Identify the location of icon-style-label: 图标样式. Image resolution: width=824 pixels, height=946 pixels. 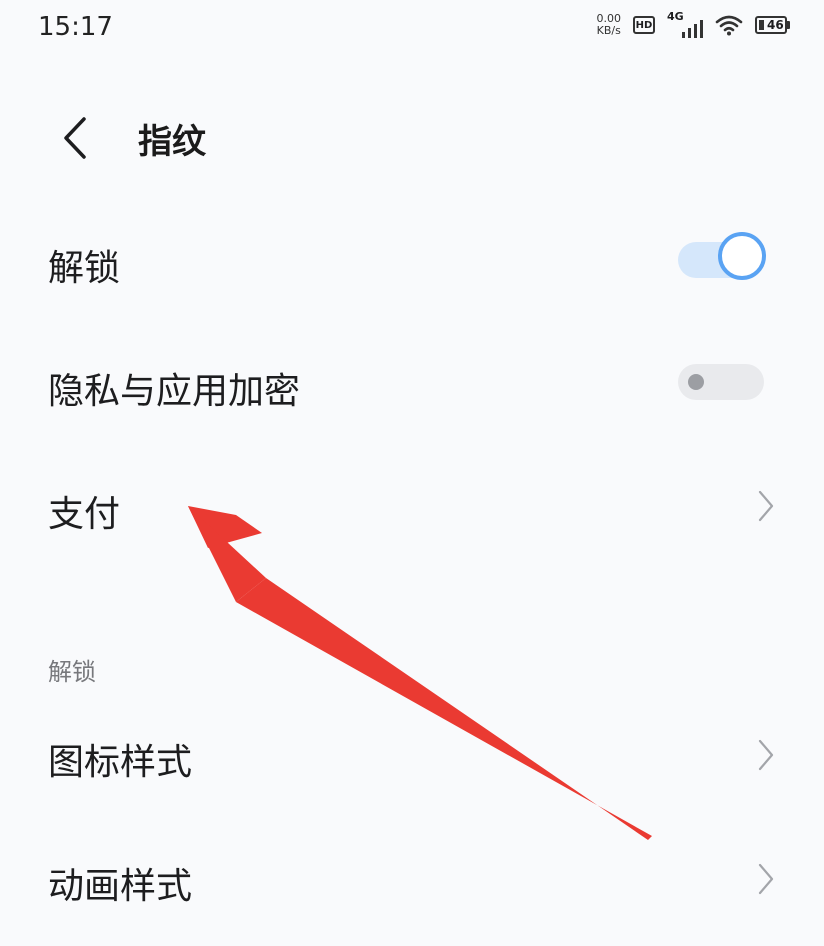
(120, 762).